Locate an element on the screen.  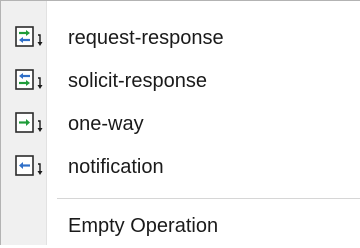
menu-item-label: request-response is located at coordinates (146, 38).